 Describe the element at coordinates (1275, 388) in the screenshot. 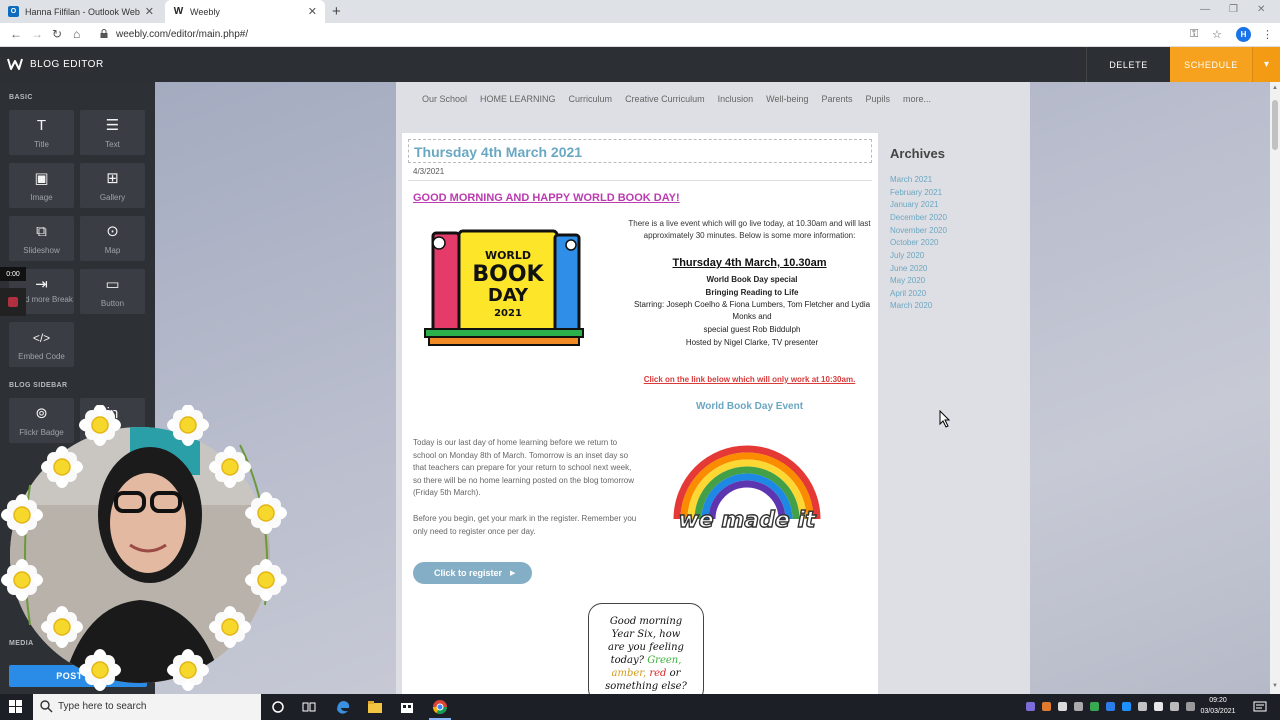

I see `page-scrollbar: ▲ ▼` at that location.